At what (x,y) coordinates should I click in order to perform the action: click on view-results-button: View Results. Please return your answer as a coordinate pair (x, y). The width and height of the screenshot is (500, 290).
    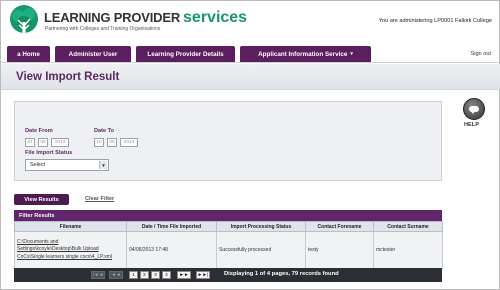
    Looking at the image, I should click on (41, 199).